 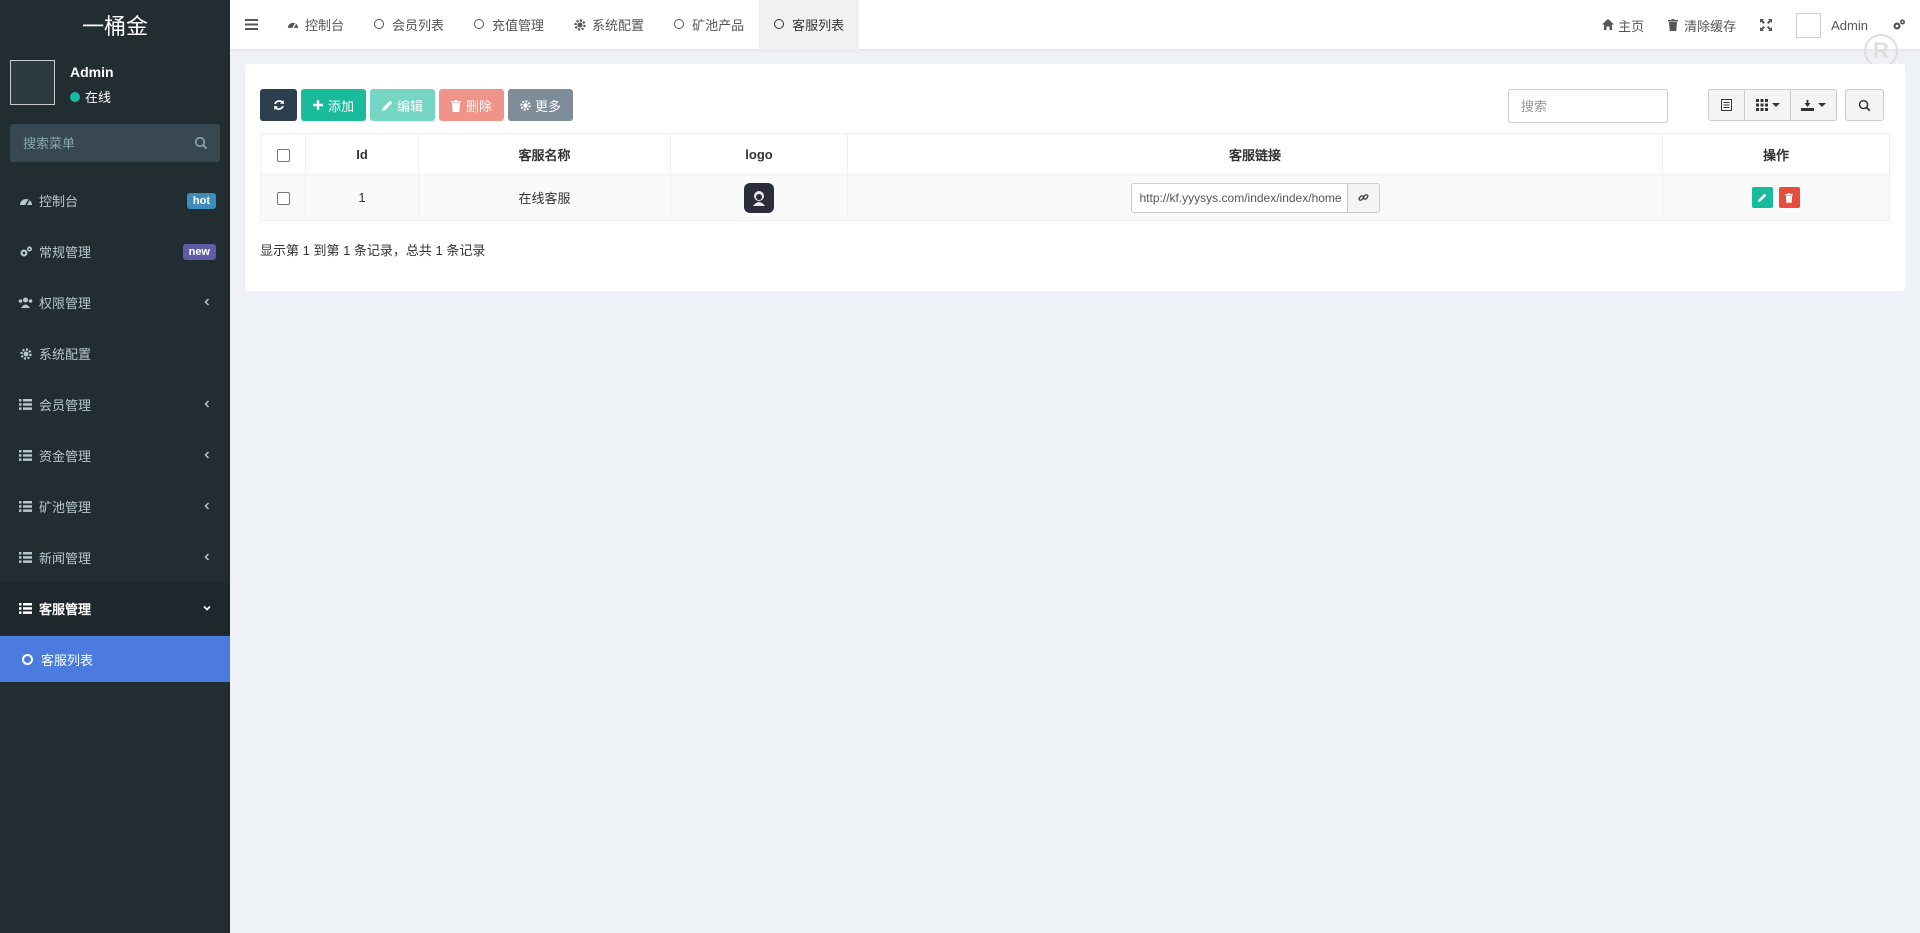 What do you see at coordinates (115, 251) in the screenshot?
I see `sidebar-item-general: 常规管理 new` at bounding box center [115, 251].